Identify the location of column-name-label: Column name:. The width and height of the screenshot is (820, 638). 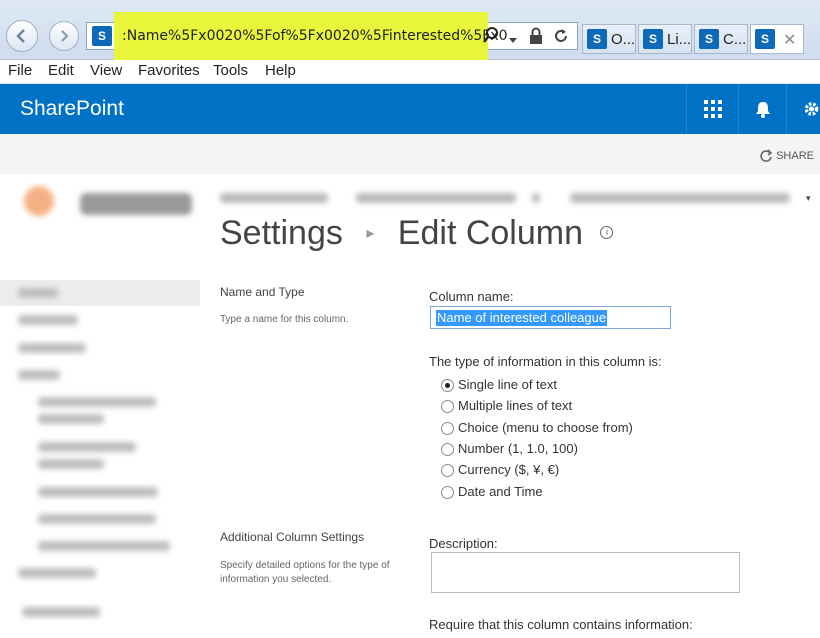
(471, 296).